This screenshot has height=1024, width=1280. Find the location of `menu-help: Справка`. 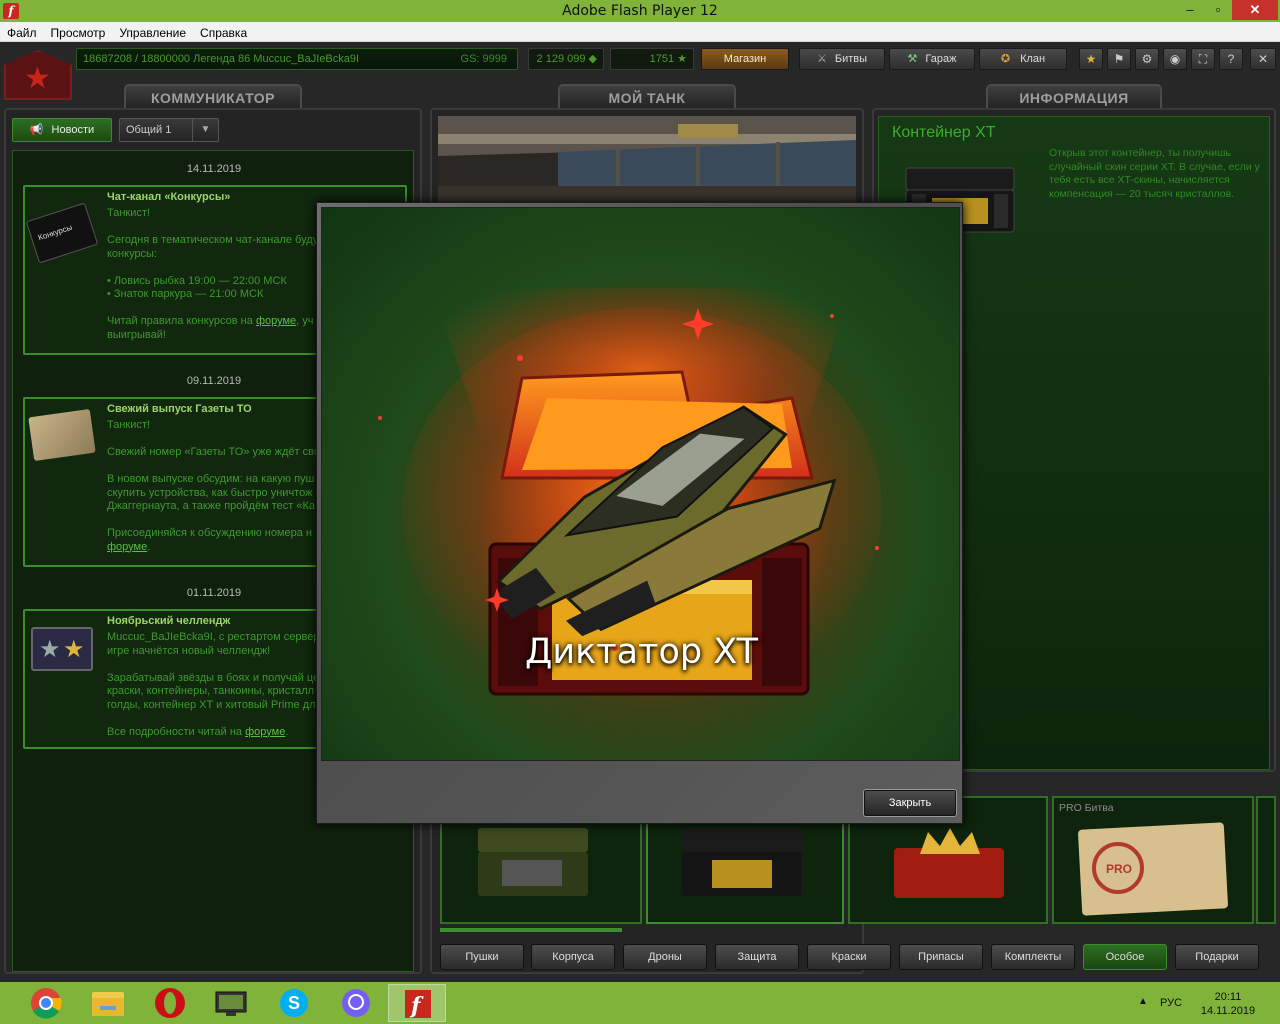

menu-help: Справка is located at coordinates (223, 31).